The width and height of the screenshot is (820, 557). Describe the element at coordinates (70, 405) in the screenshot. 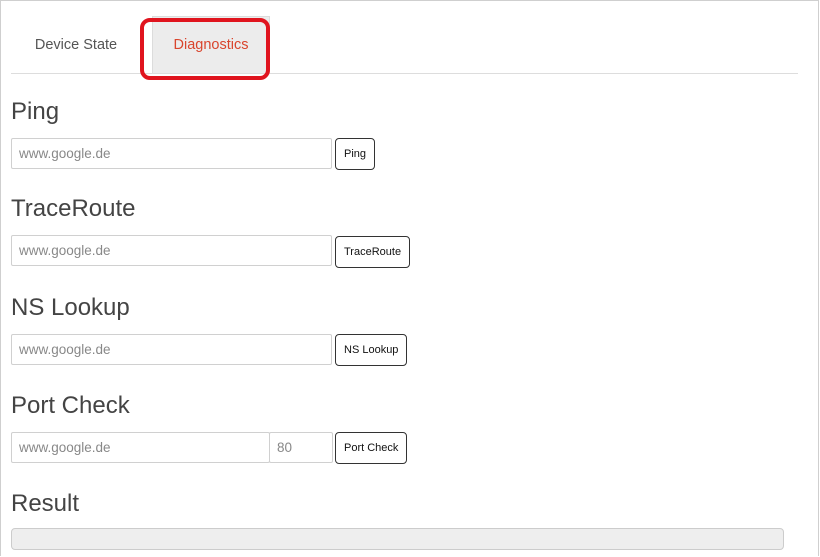

I see `portcheck-heading: Port Check` at that location.